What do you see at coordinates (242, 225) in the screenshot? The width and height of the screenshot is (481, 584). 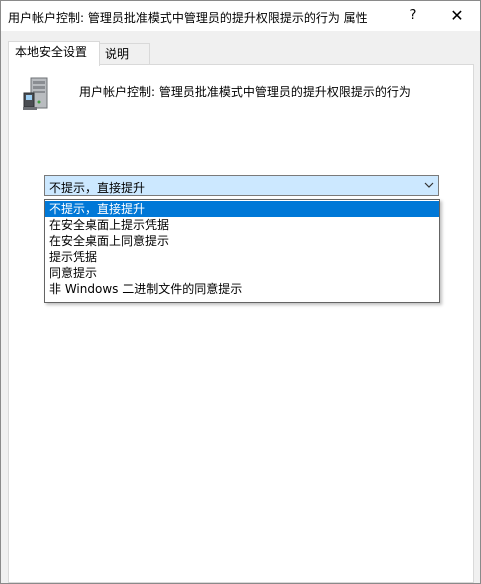 I see `dropdown-option: 在安全桌面上提示凭据` at bounding box center [242, 225].